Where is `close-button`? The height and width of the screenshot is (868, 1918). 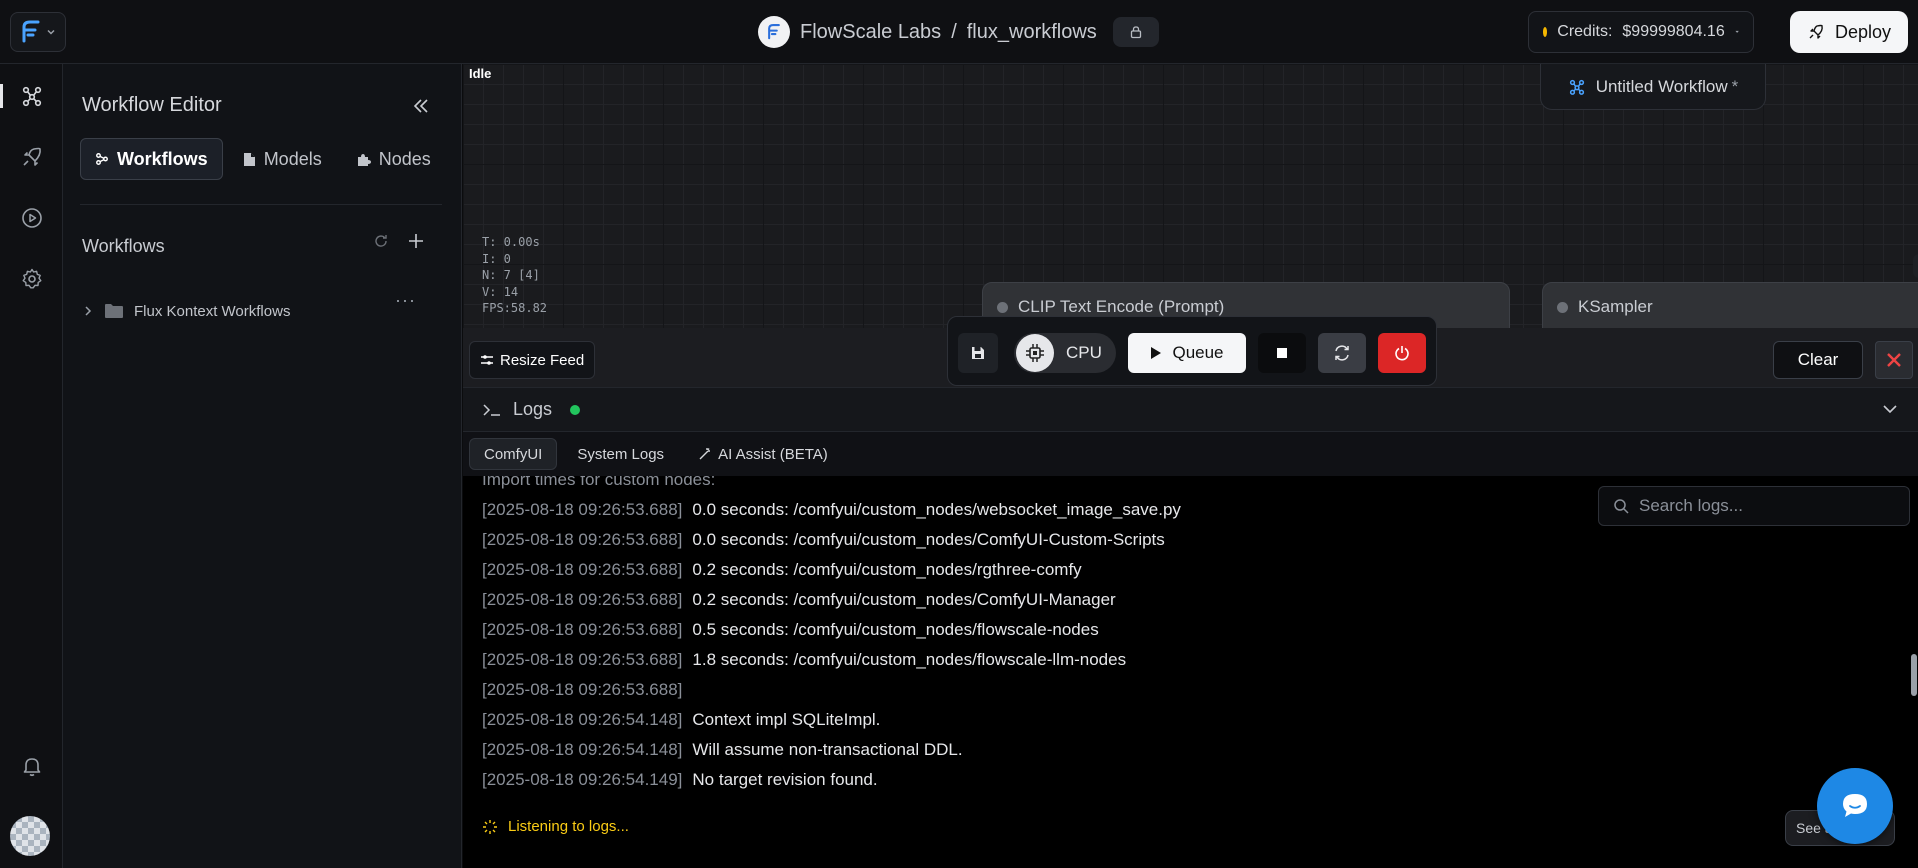 close-button is located at coordinates (1894, 360).